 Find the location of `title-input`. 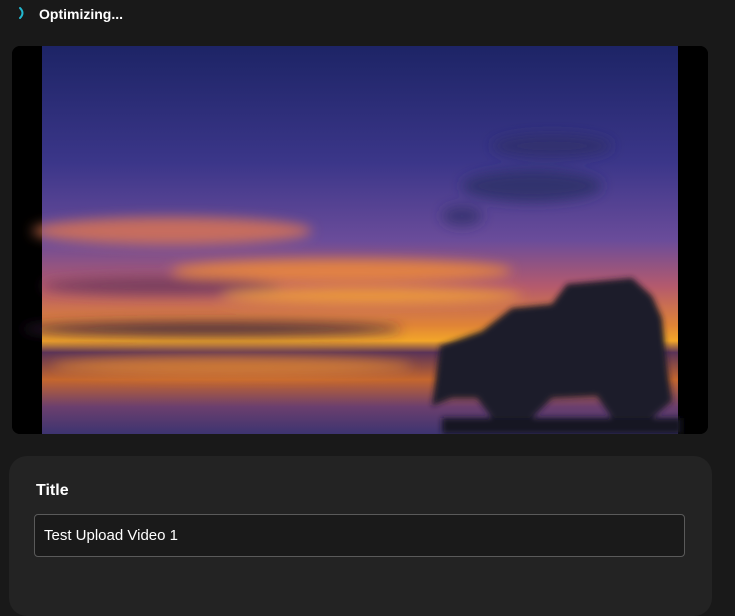

title-input is located at coordinates (359, 535).